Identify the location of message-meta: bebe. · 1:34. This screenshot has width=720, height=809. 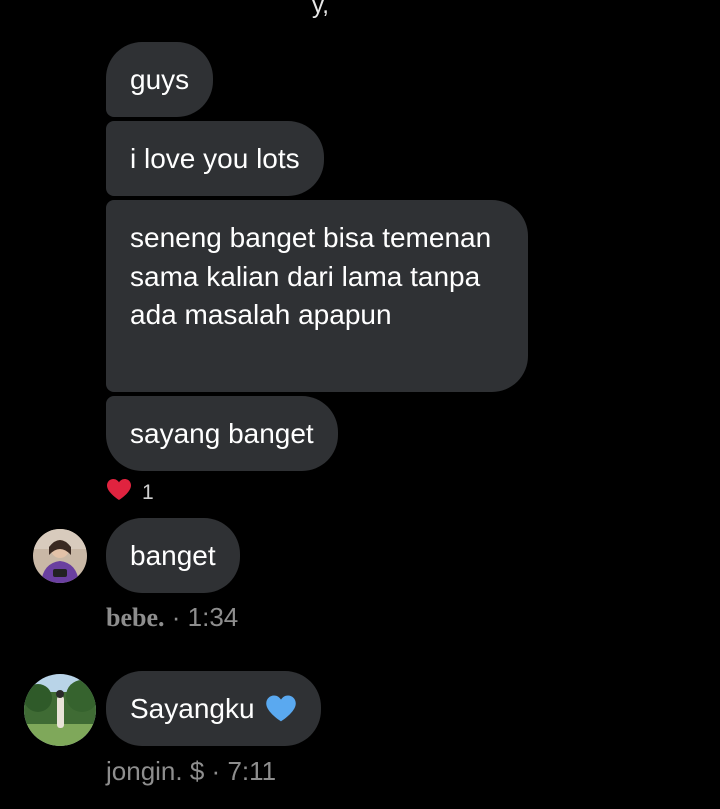
(172, 617).